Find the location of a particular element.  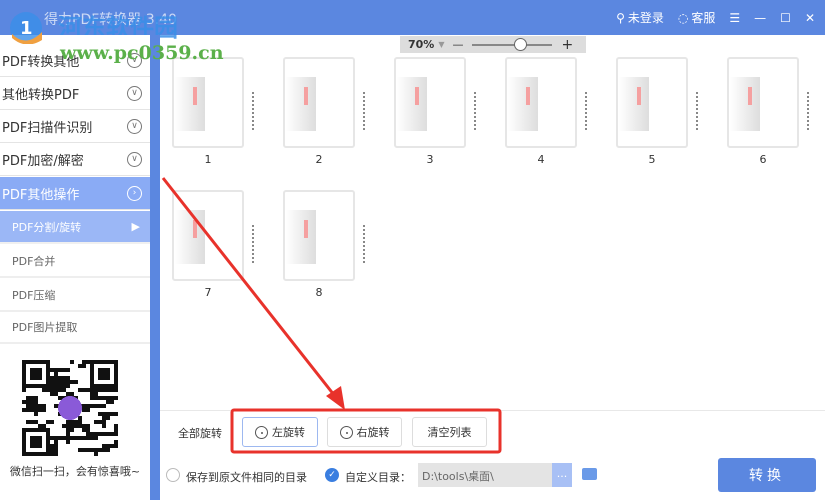

sub-pdf-split-rotate: PDF分割/旋转 ▶ is located at coordinates (75, 227).